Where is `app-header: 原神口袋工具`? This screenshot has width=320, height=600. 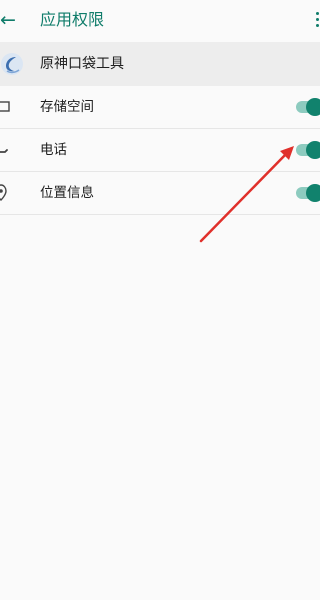
app-header: 原神口袋工具 is located at coordinates (160, 64).